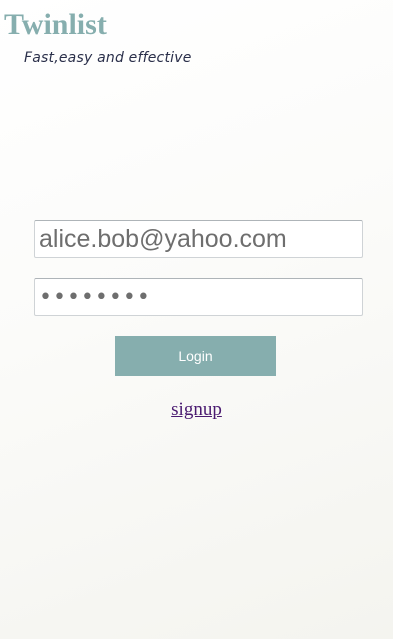 This screenshot has width=393, height=639. I want to click on password-field, so click(198, 297).